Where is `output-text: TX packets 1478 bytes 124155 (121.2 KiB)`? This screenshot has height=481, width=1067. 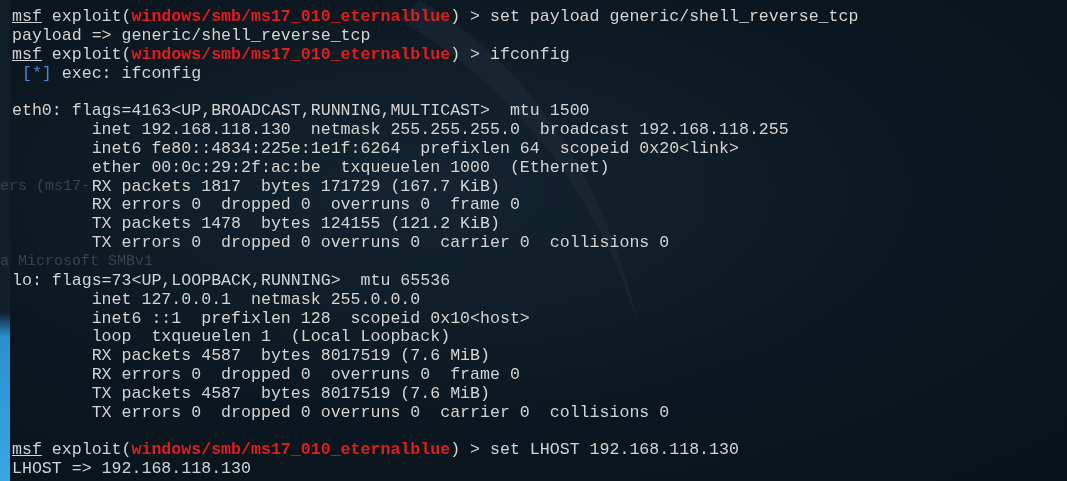
output-text: TX packets 1478 bytes 124155 (121.2 KiB) is located at coordinates (295, 224).